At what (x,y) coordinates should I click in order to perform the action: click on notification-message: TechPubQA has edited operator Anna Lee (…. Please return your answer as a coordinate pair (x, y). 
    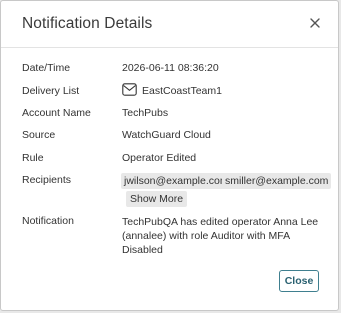
    Looking at the image, I should click on (220, 236).